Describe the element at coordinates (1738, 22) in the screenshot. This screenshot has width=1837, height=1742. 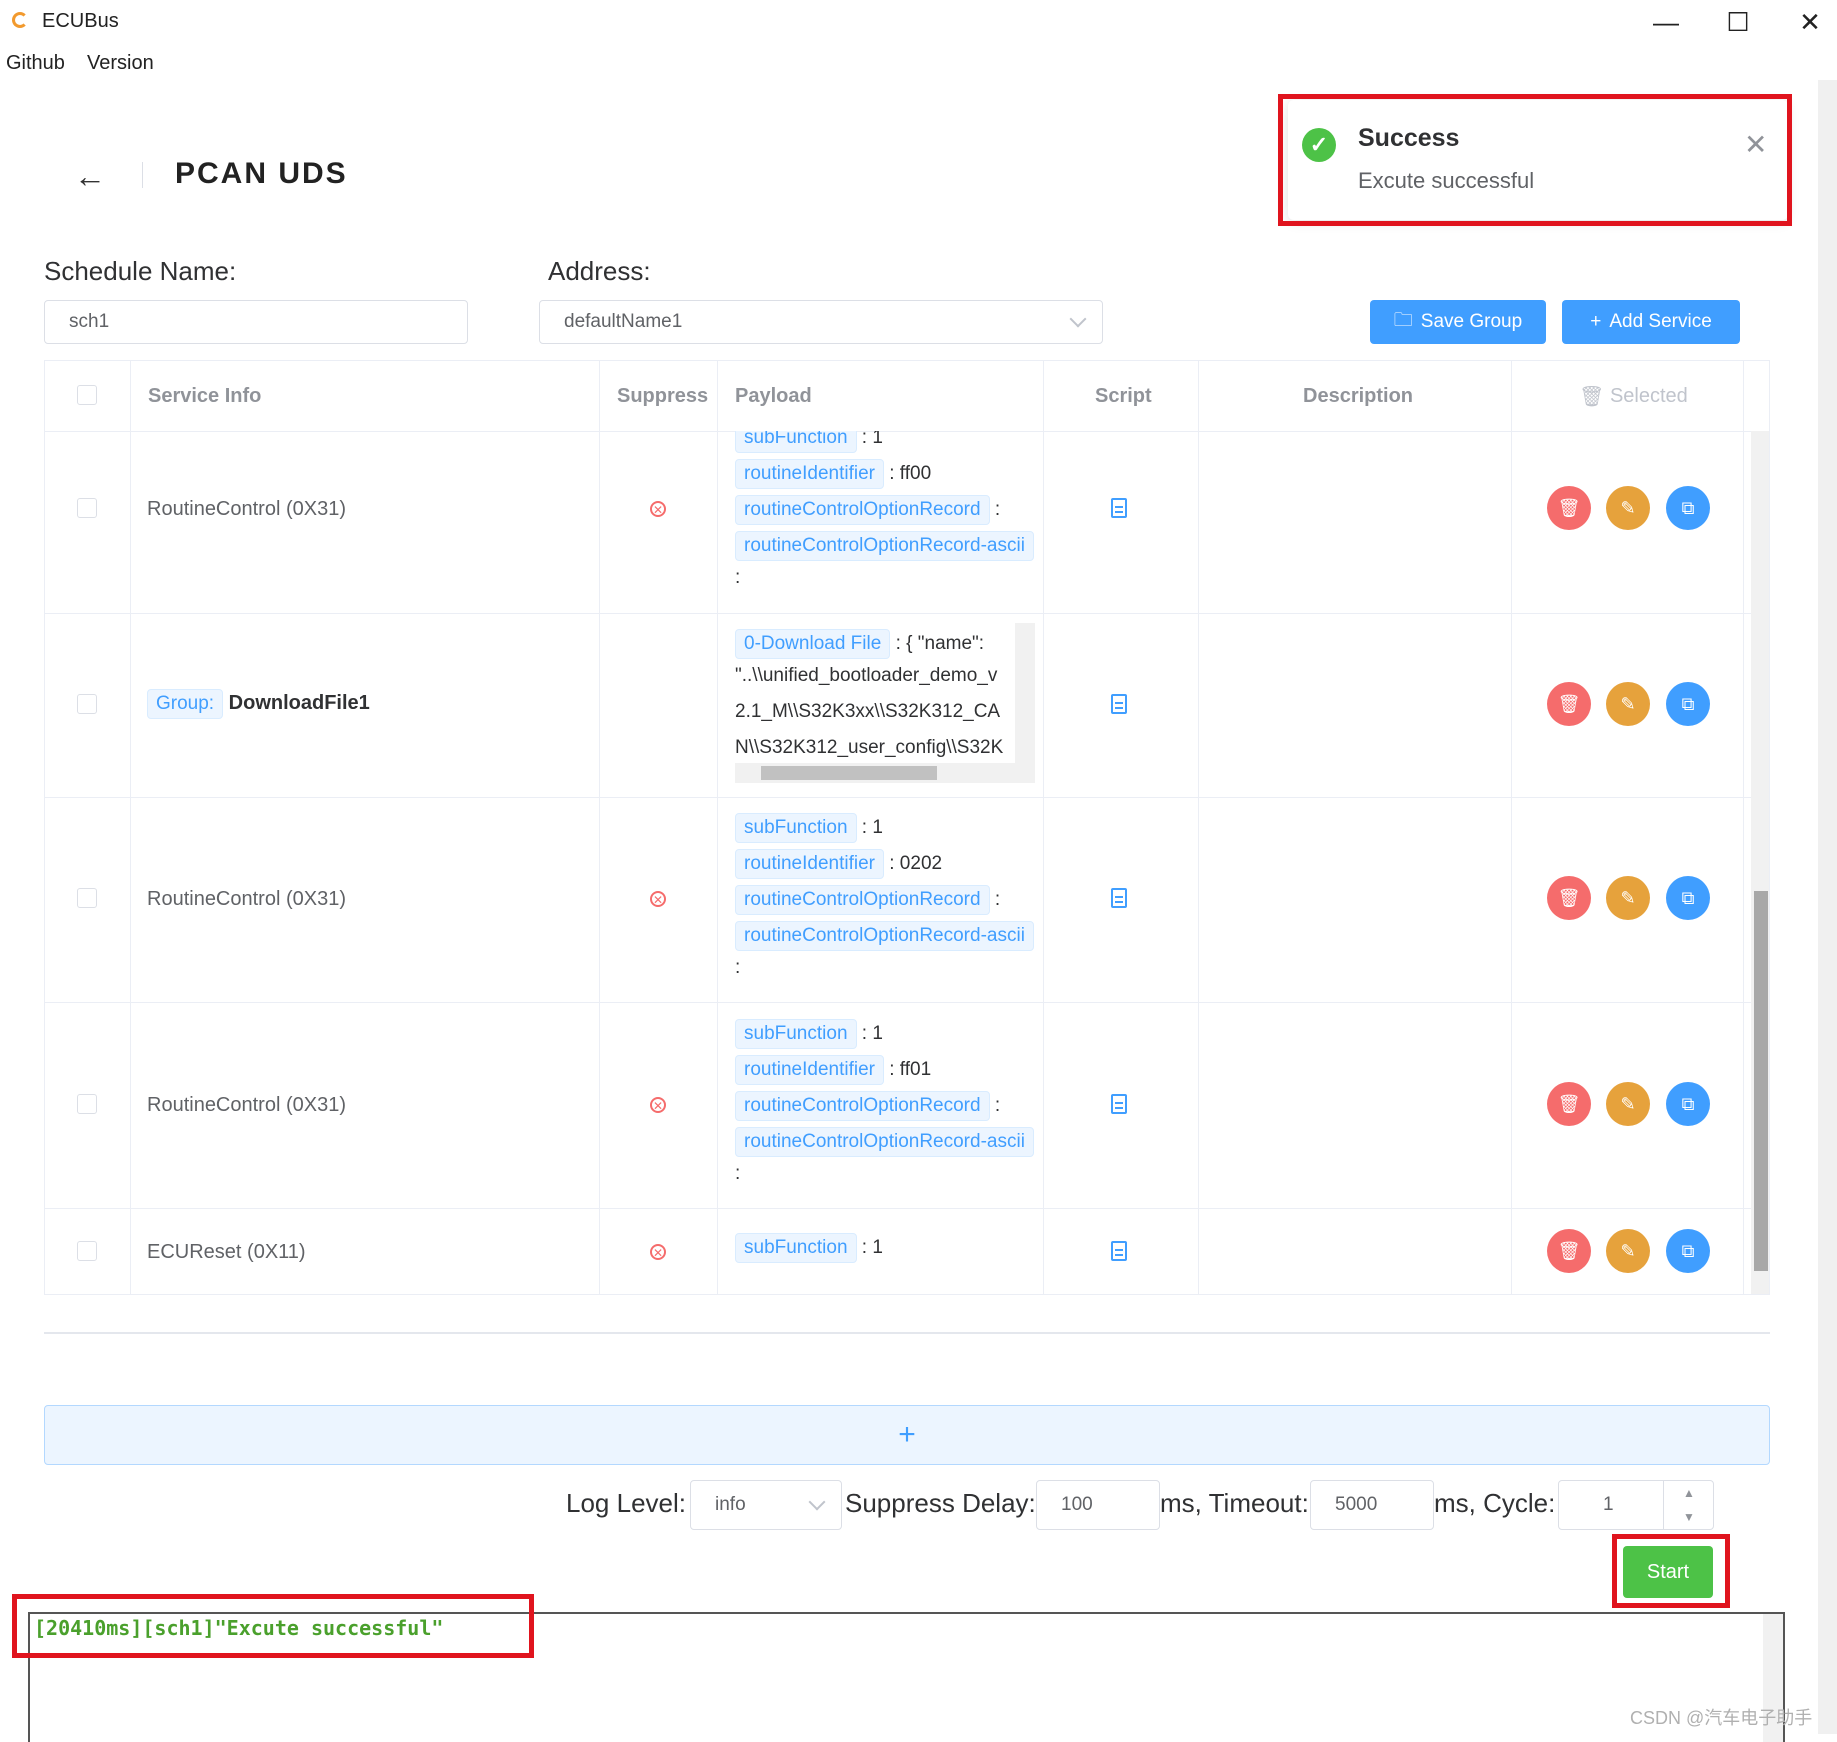
I see `maximize-button: ☐` at that location.